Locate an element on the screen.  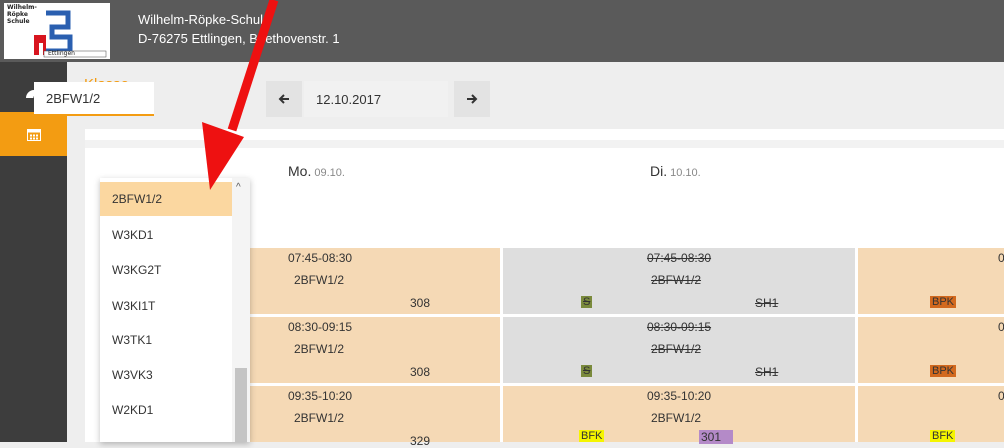
scrollbar-thumb is located at coordinates (241, 405).